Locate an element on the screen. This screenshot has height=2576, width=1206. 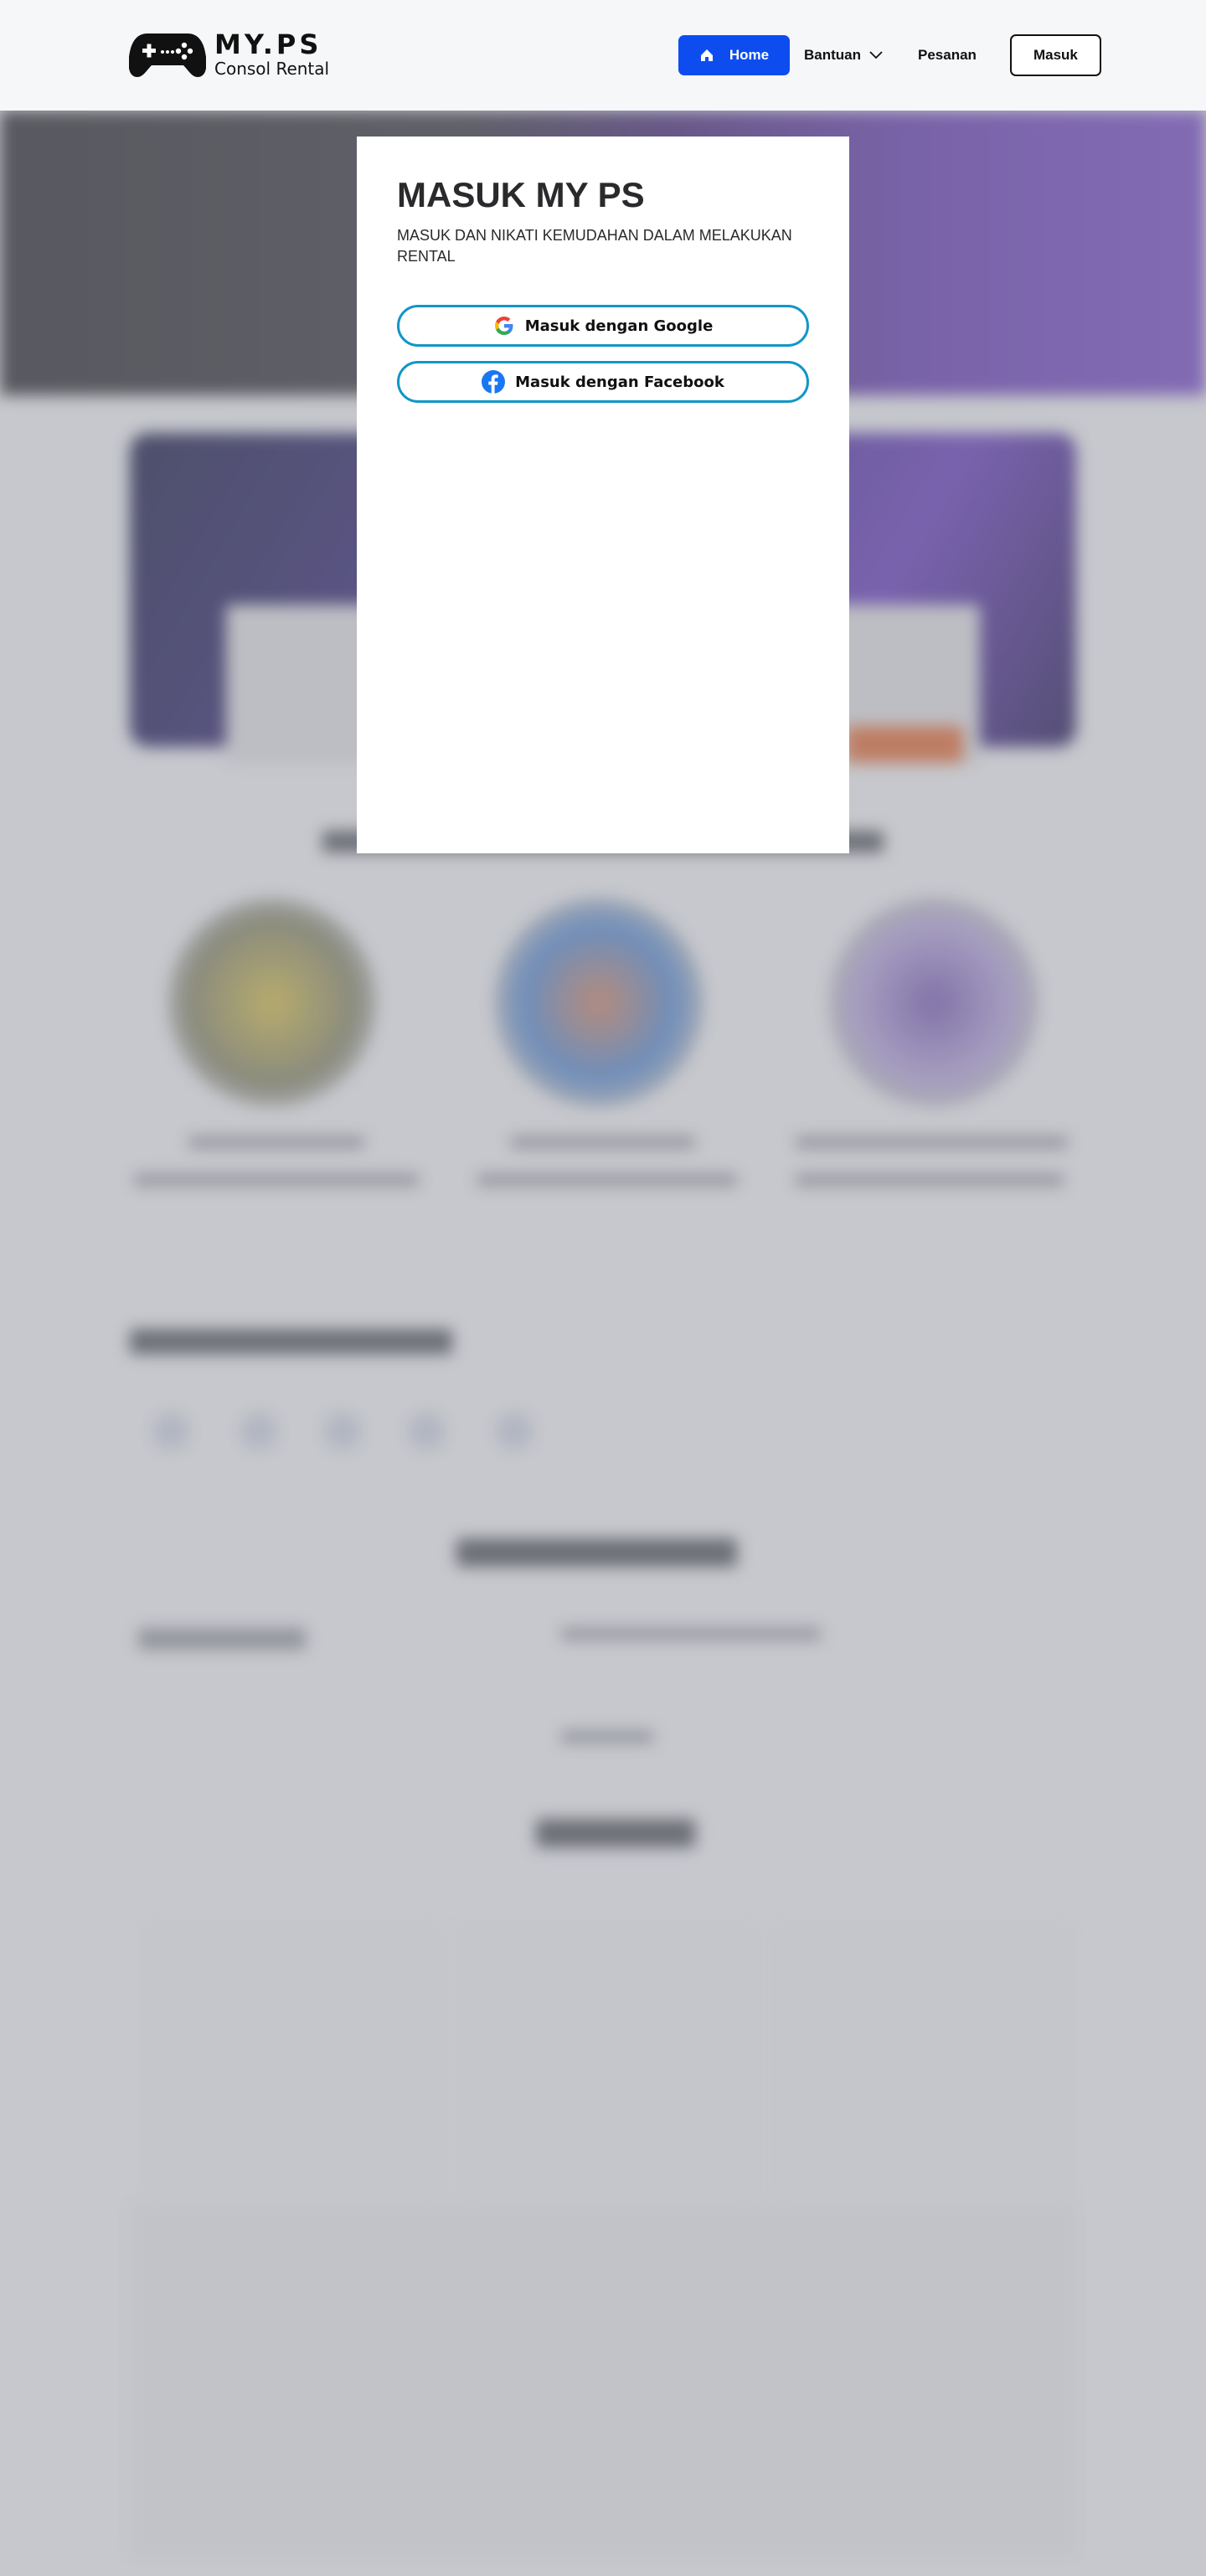
logo-subtitle: Consol Rental is located at coordinates (272, 69).